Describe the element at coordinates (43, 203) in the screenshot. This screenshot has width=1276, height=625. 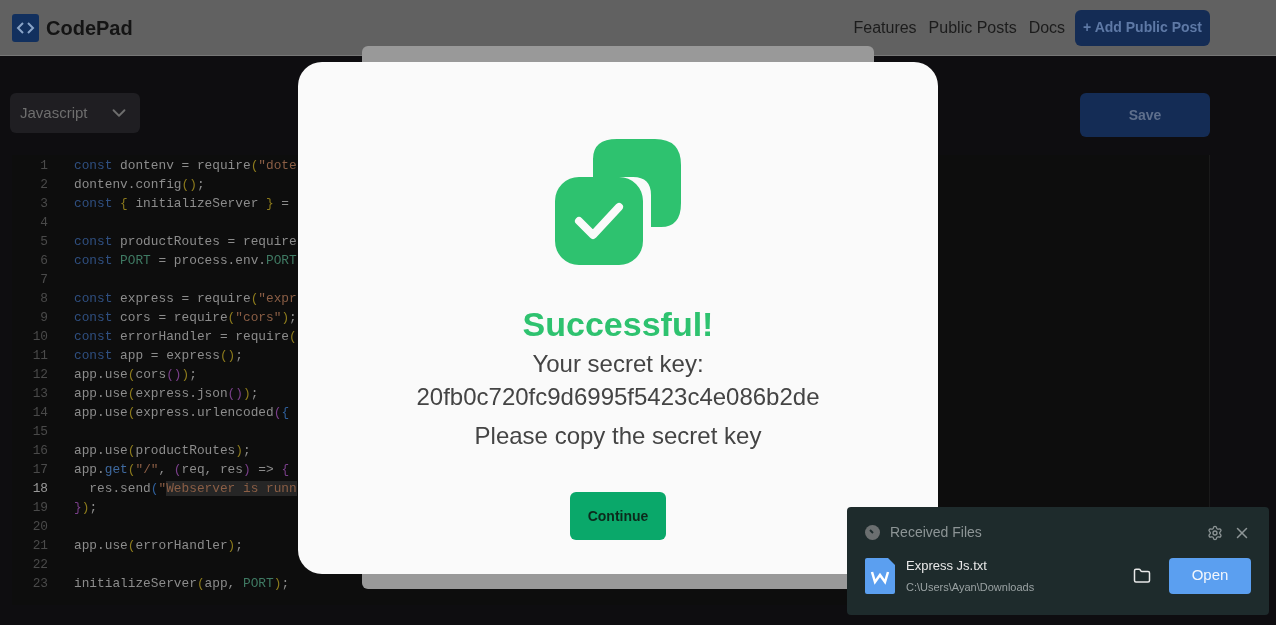
I see `line-number: 3` at that location.